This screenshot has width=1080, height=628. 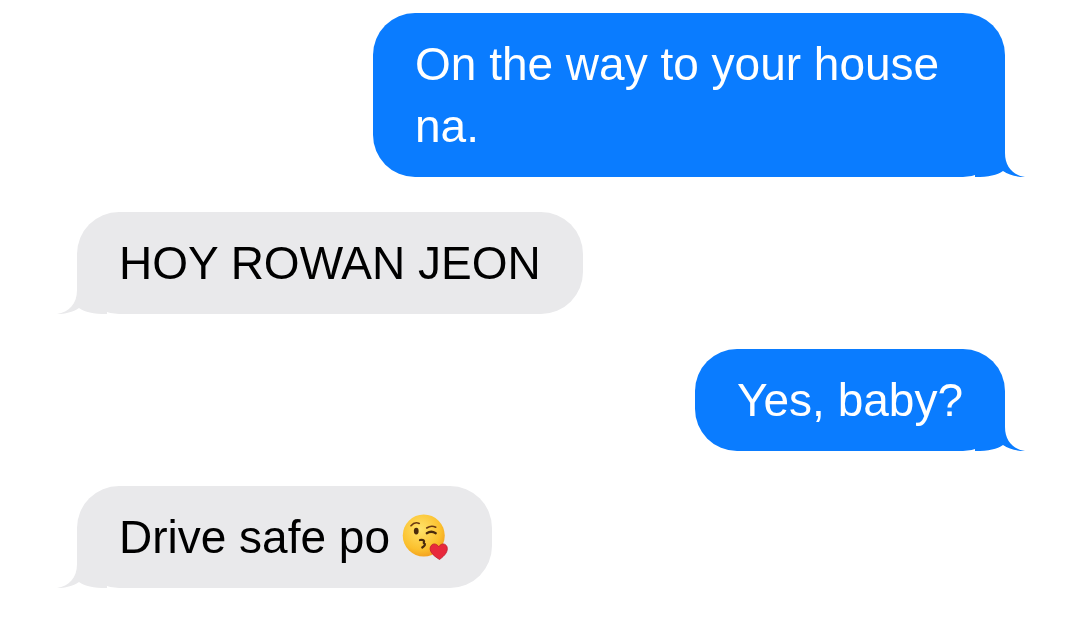 What do you see at coordinates (254, 537) in the screenshot?
I see `message-text: Drive safe po` at bounding box center [254, 537].